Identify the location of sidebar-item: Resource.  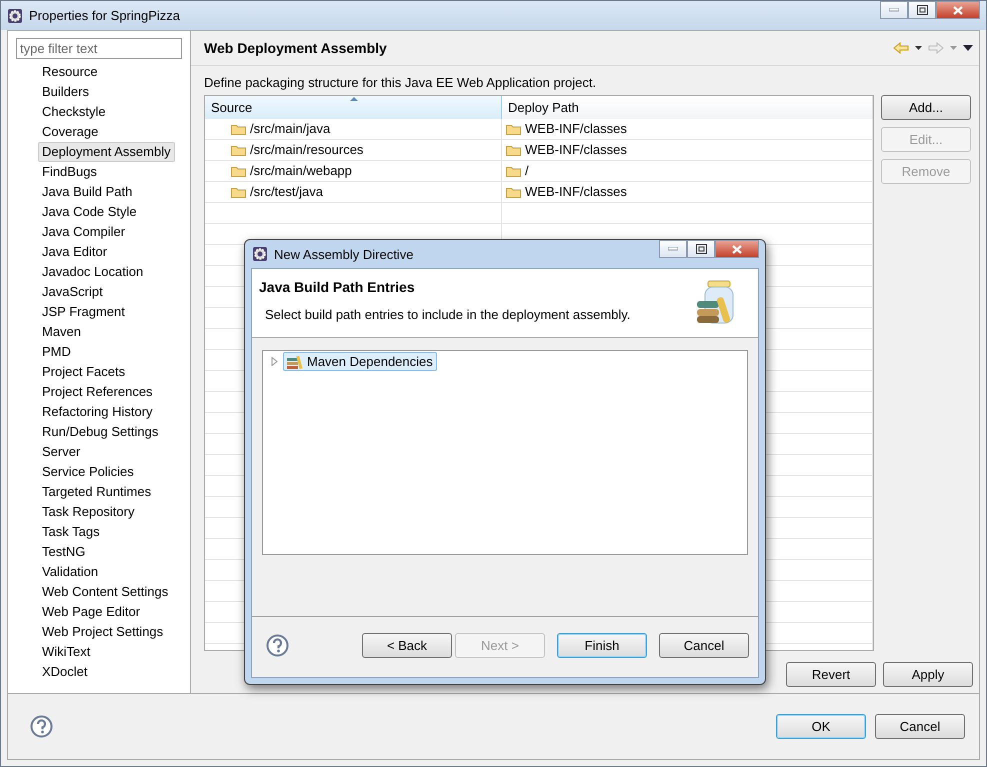
(70, 72).